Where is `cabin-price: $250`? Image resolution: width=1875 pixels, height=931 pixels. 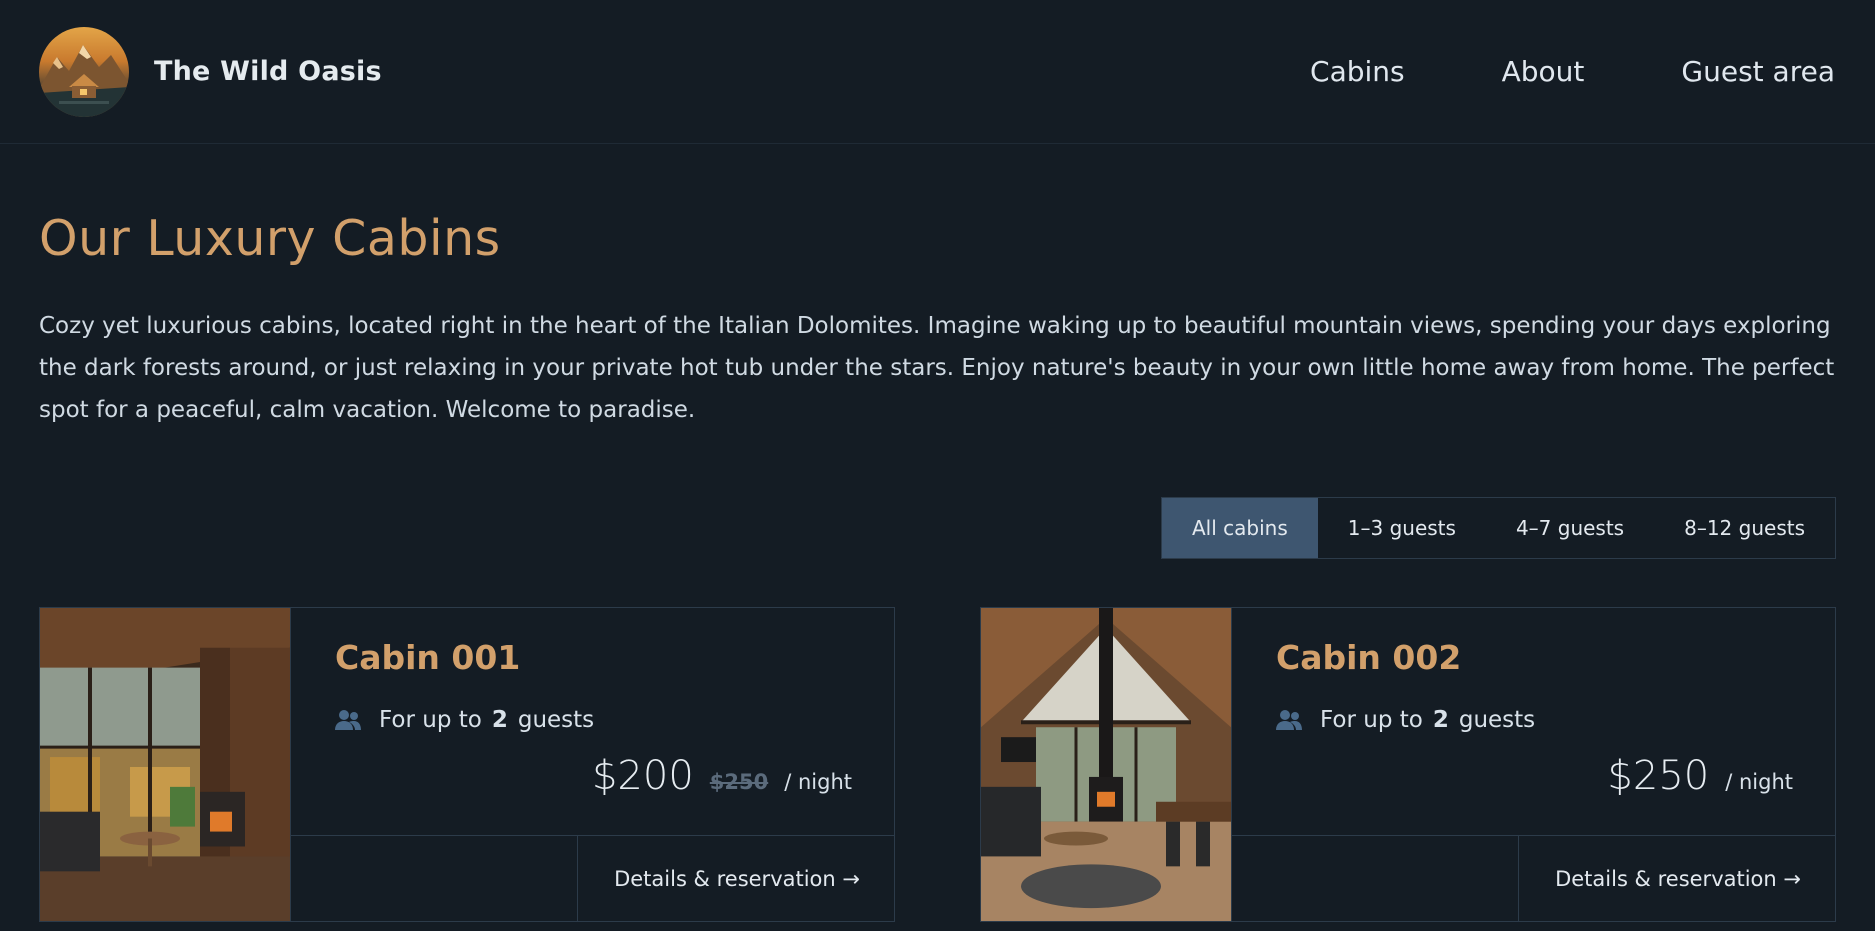
cabin-price: $250 is located at coordinates (1658, 776).